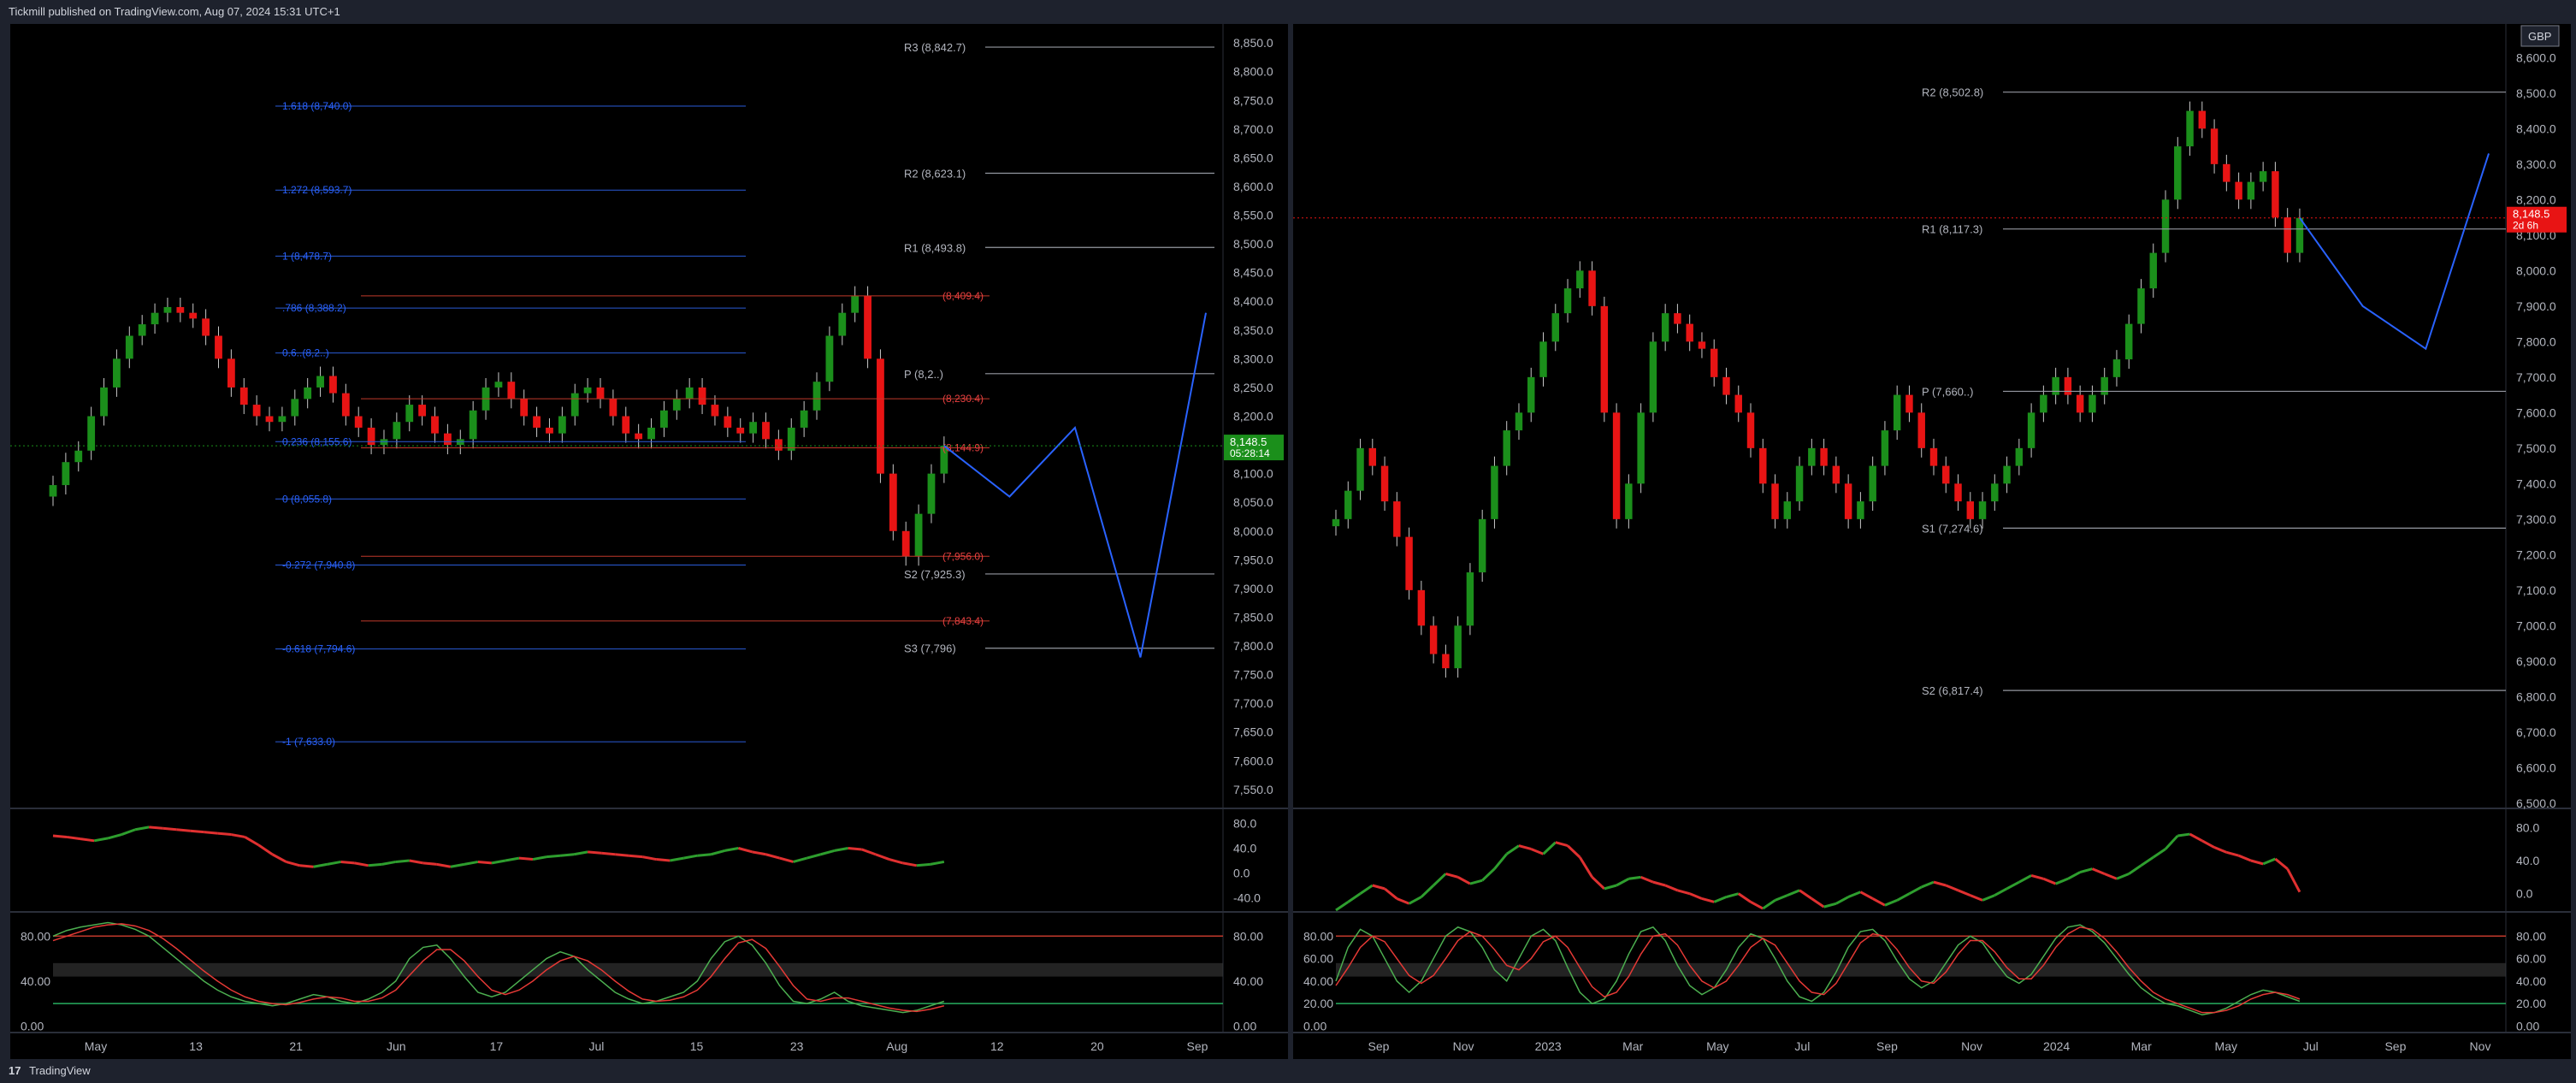 This screenshot has height=1083, width=2576. Describe the element at coordinates (2539, 36) in the screenshot. I see `currency-label: GBP` at that location.